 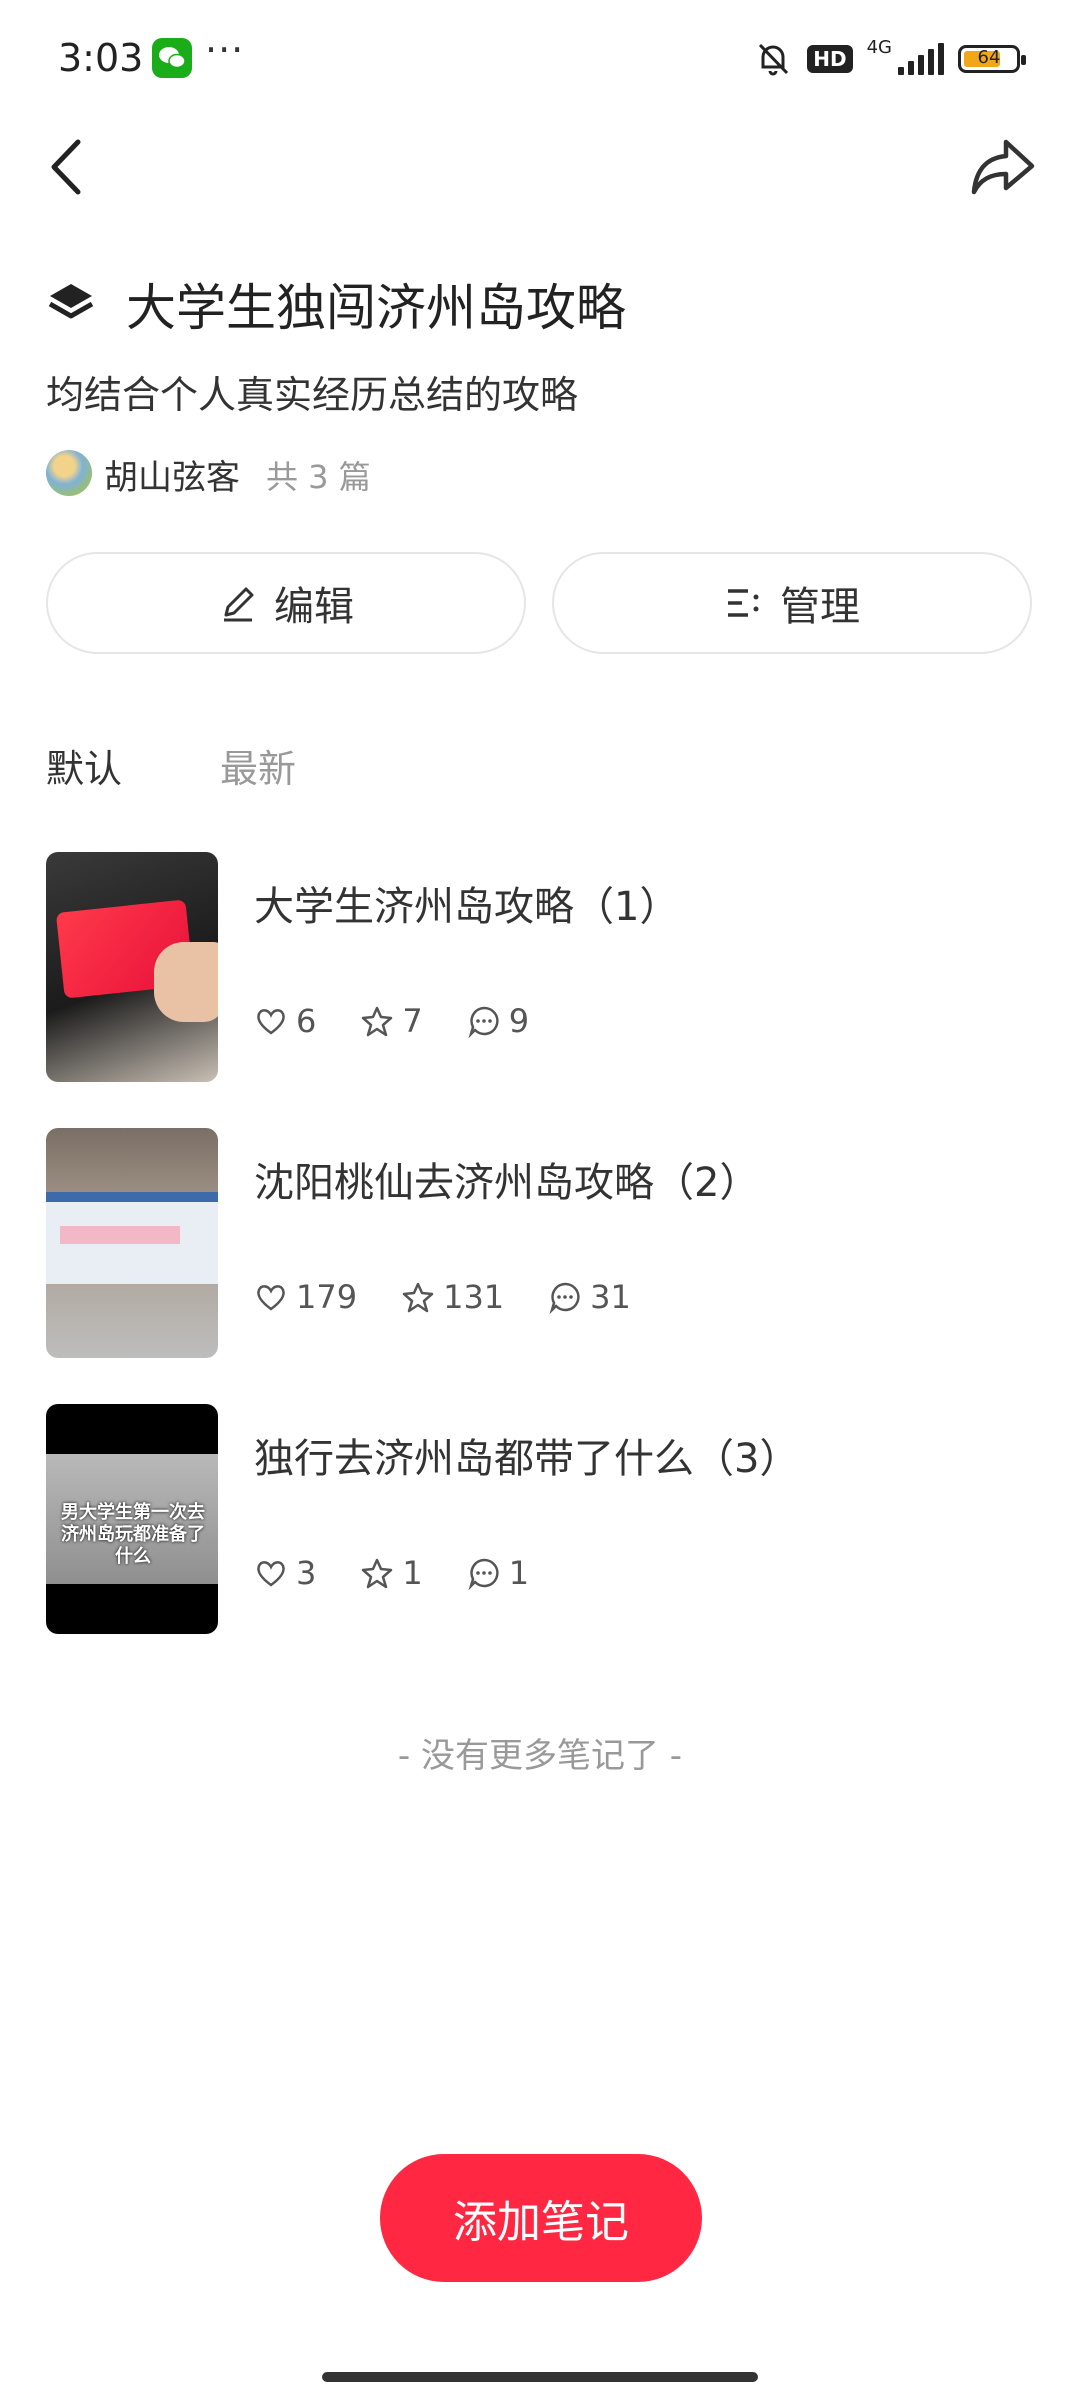 I want to click on edit-button: 编辑, so click(x=286, y=603).